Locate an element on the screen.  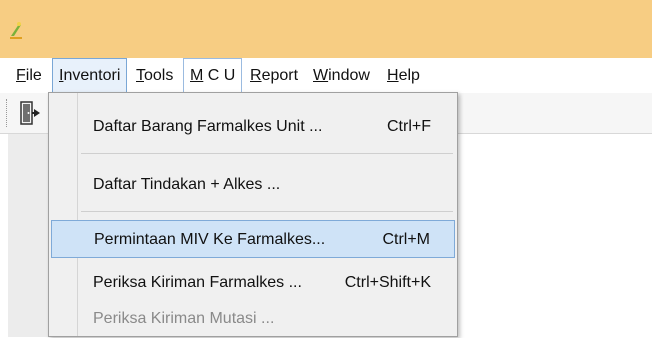
exit-door-icon is located at coordinates (29, 113).